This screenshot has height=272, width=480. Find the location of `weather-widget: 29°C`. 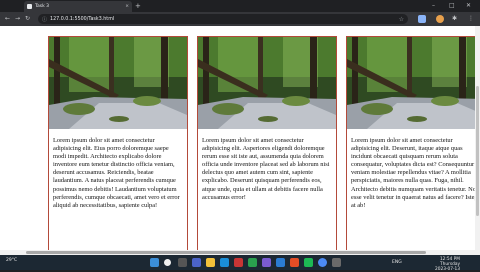

weather-widget: 29°C is located at coordinates (11, 260).